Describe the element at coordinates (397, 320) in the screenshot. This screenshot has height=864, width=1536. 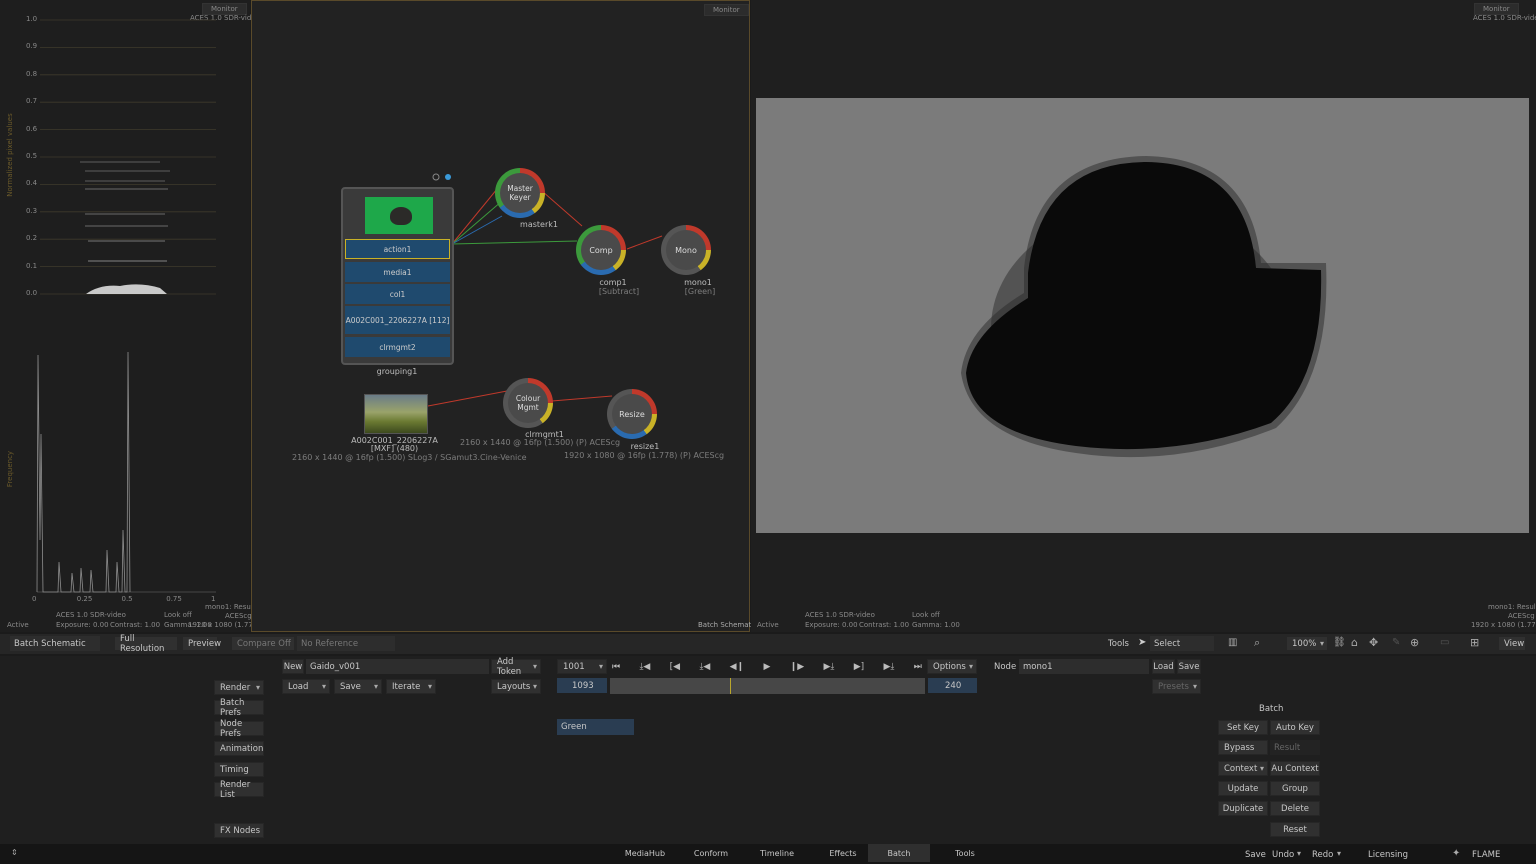
I see `group-row: A002C001_2206227A [112]` at that location.